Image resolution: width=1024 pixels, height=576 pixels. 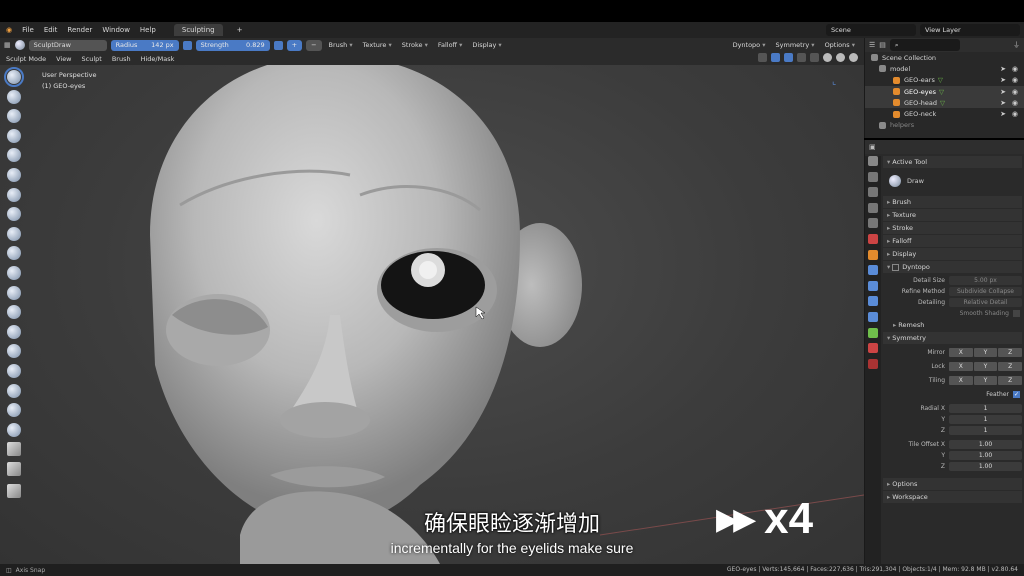 I want to click on tile-offset-x-field: 1.00, so click(x=985, y=444).